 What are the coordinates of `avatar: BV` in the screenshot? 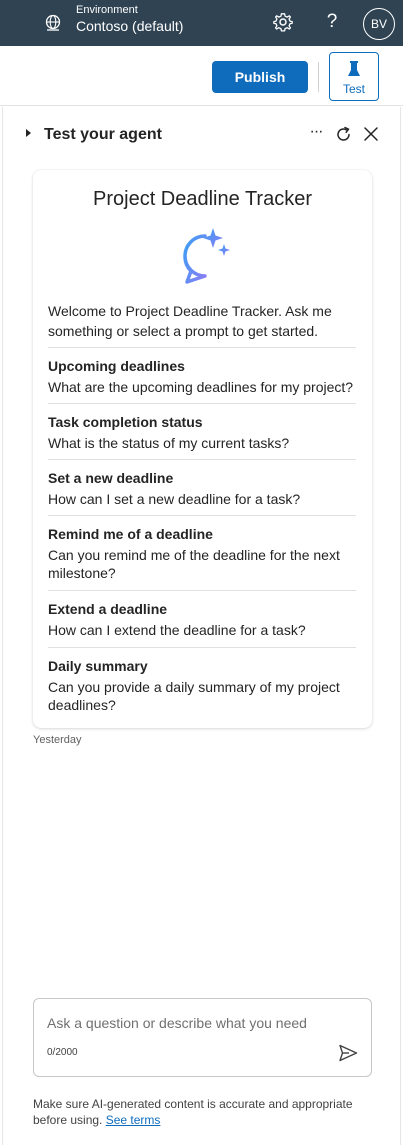 It's located at (379, 24).